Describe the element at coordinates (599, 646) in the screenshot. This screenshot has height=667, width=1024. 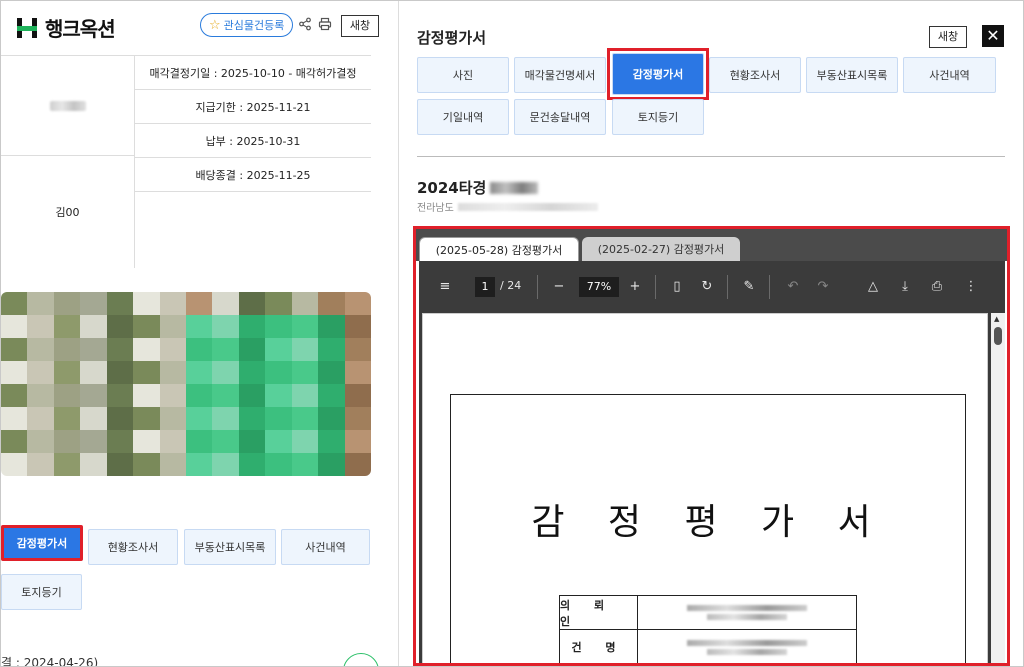
I see `doc-label-subject: 건 명` at that location.